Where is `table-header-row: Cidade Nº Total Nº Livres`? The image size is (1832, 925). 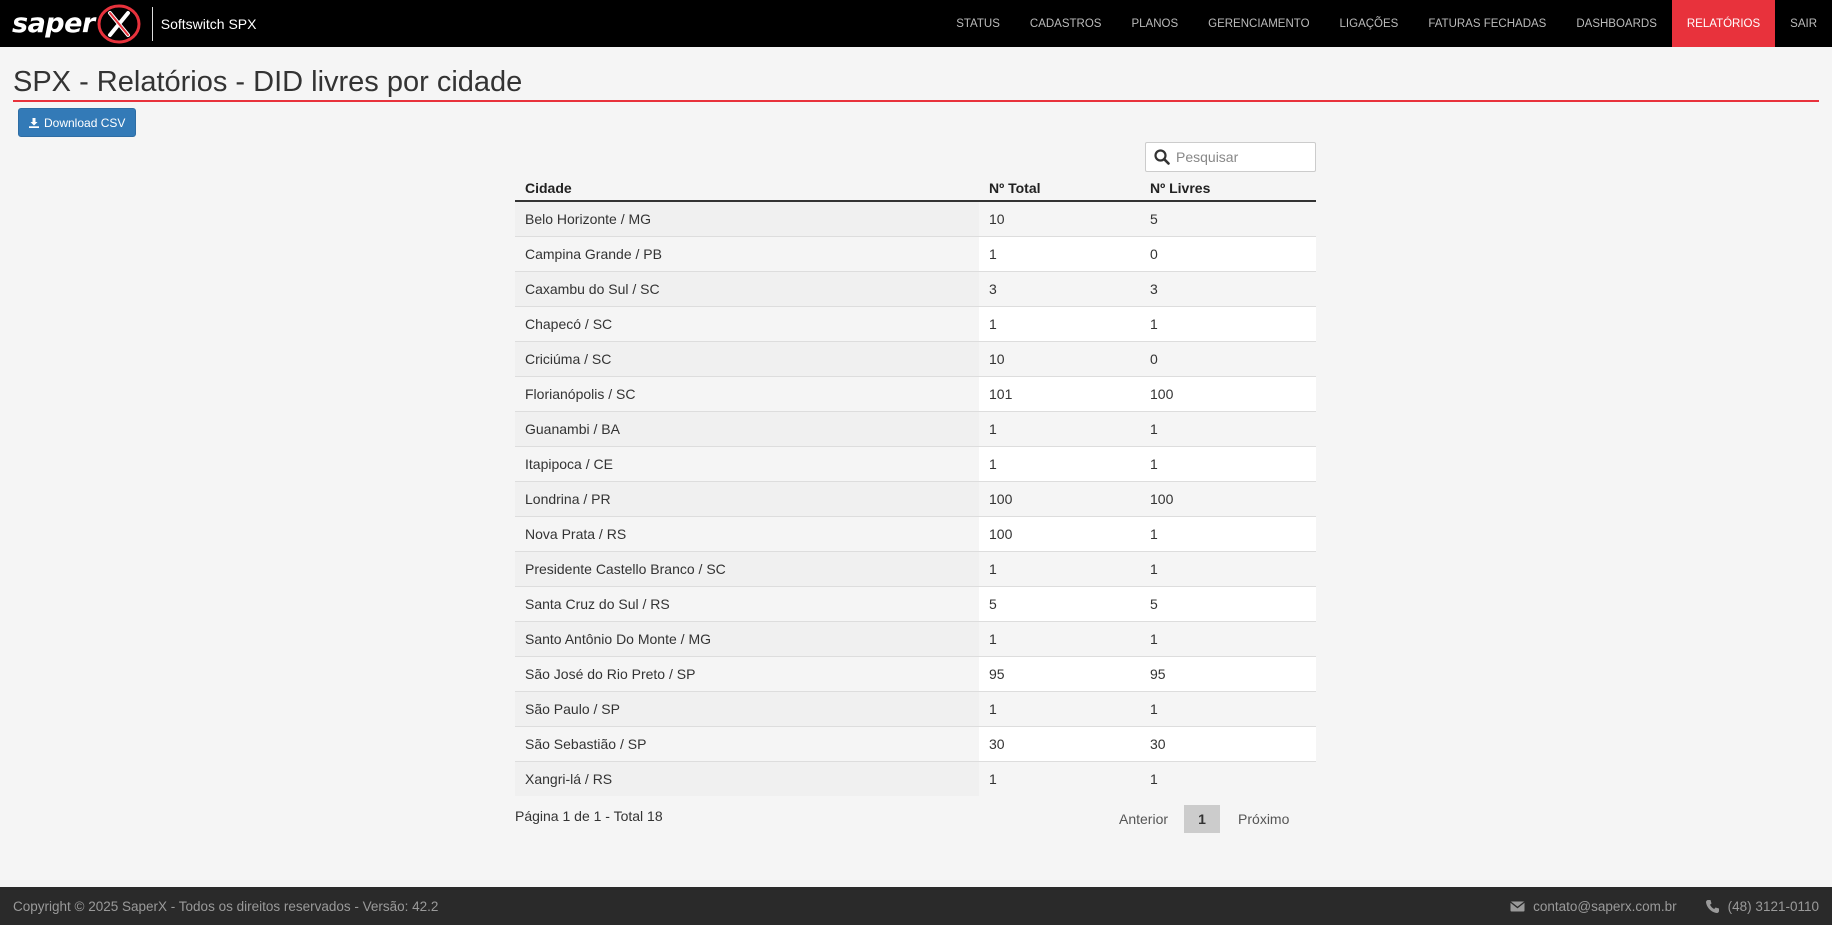
table-header-row: Cidade Nº Total Nº Livres is located at coordinates (915, 189).